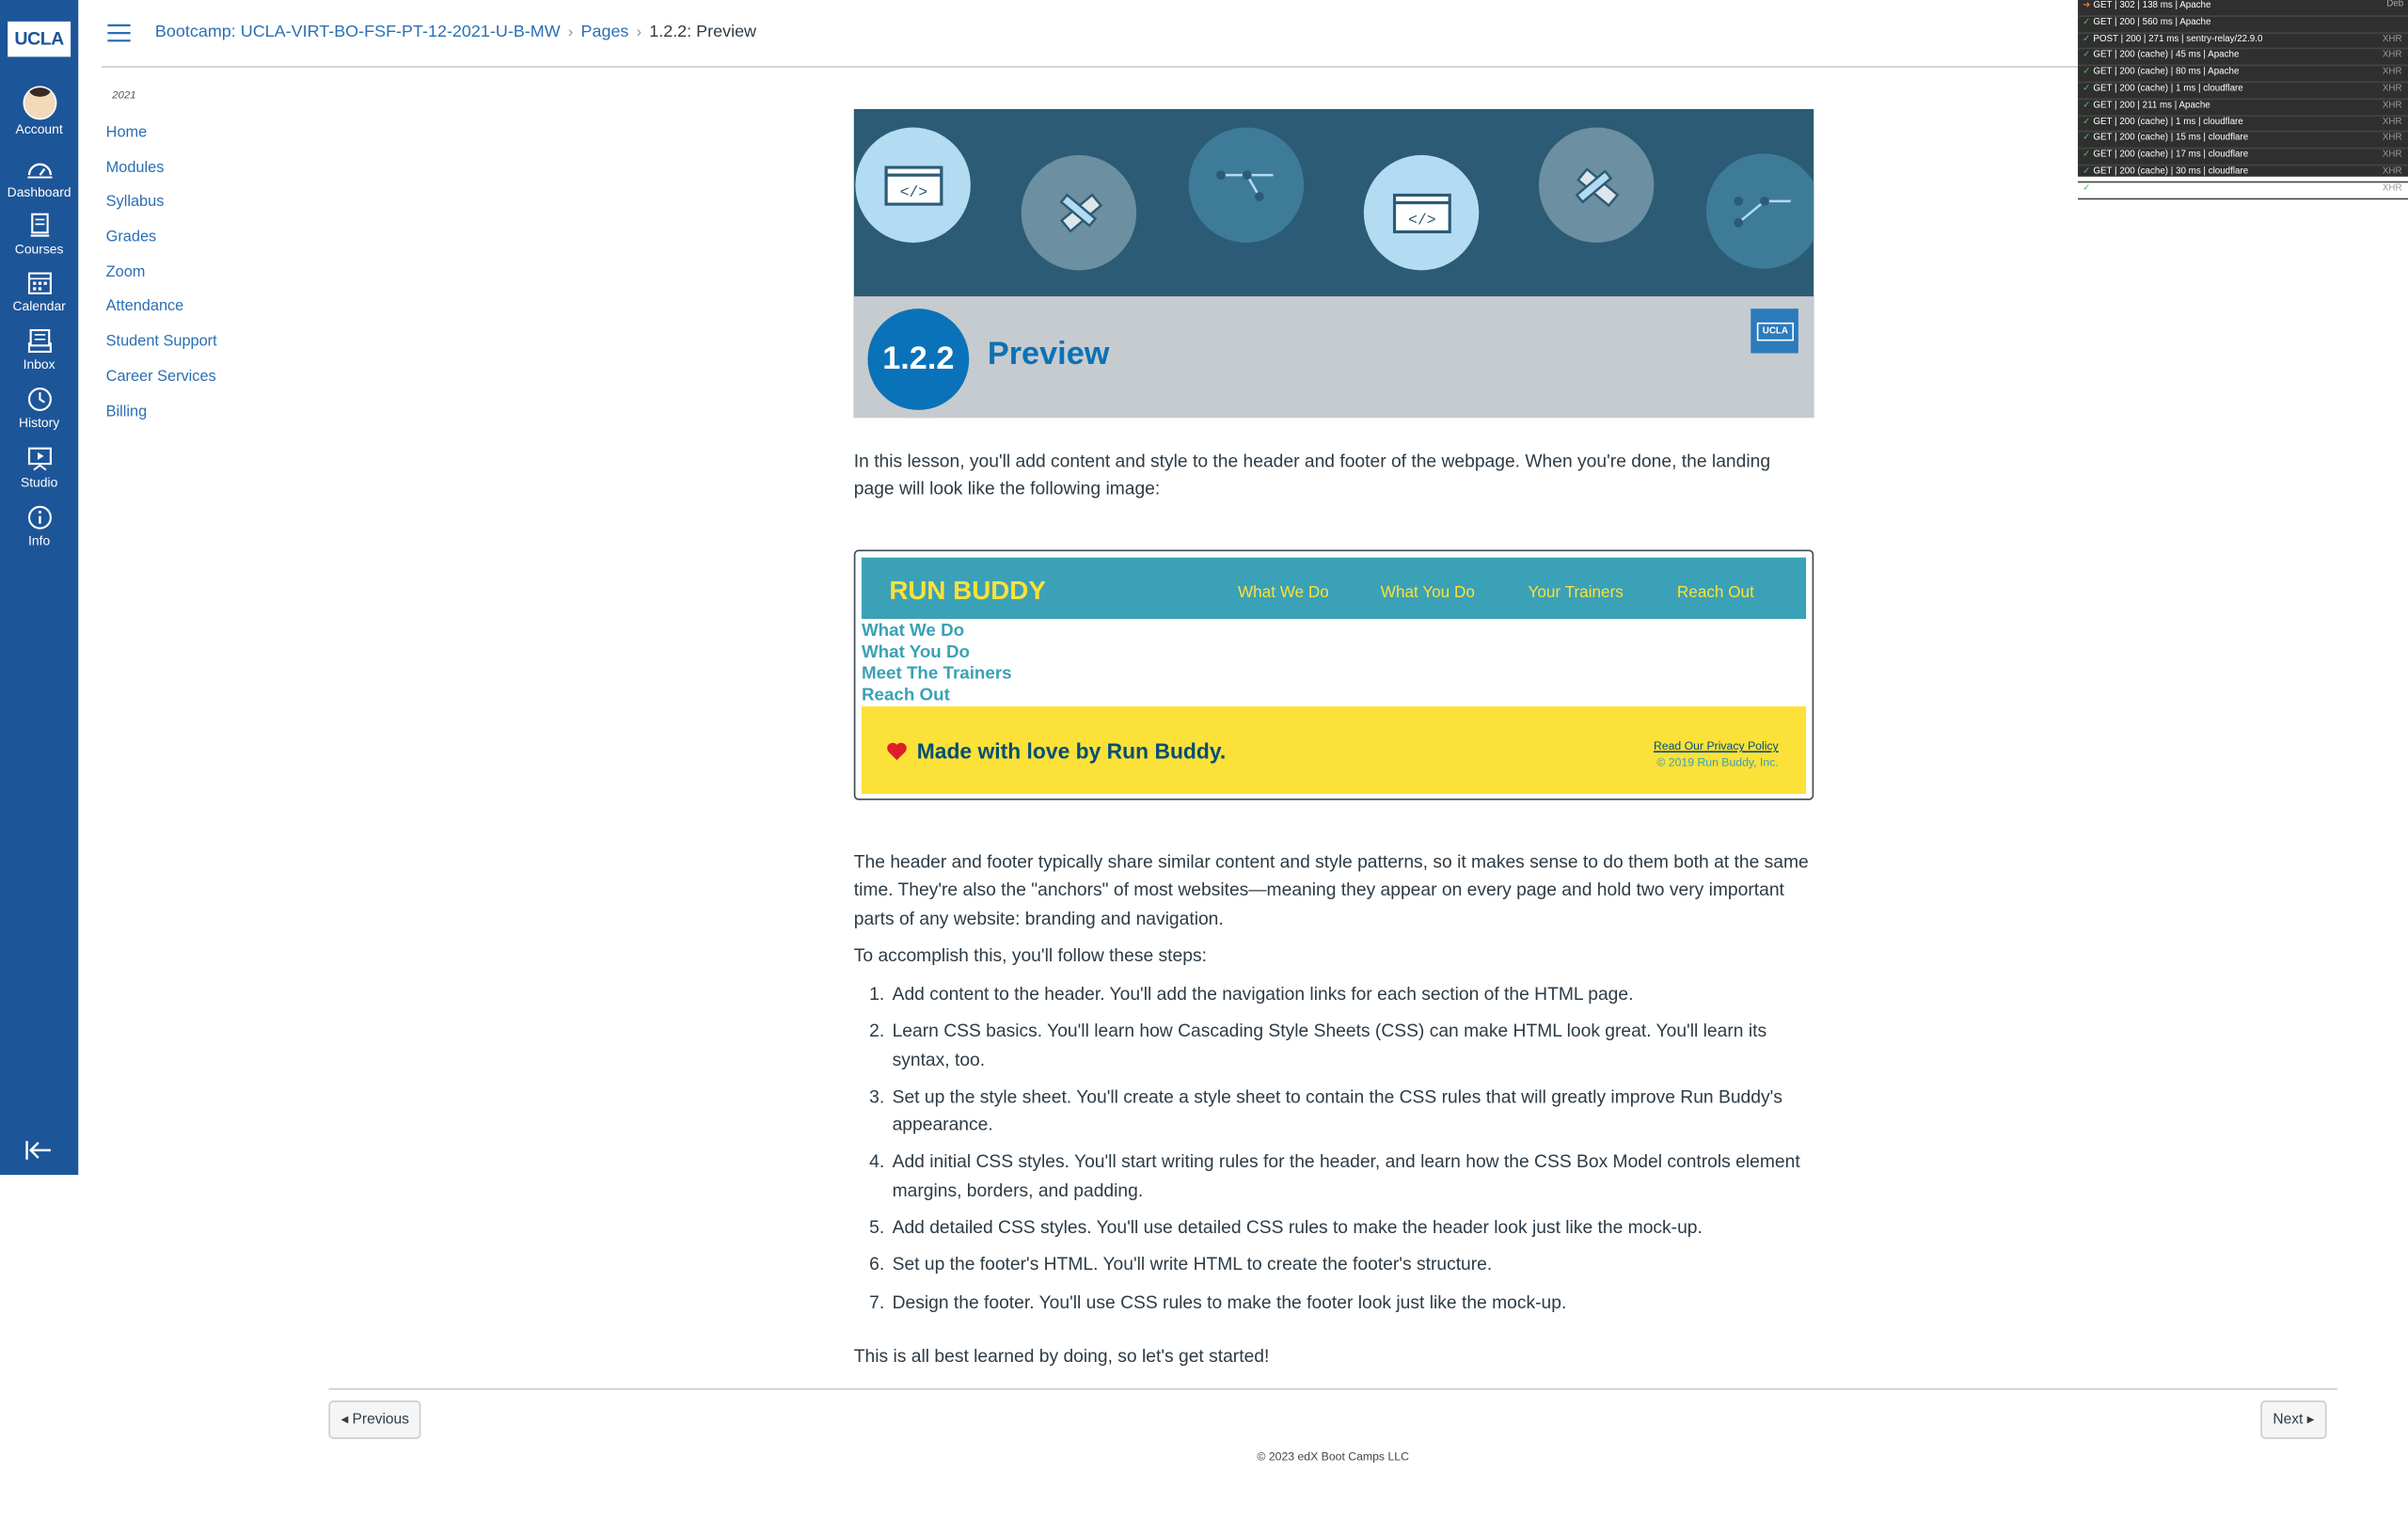 The image size is (2408, 1520). What do you see at coordinates (1716, 745) in the screenshot?
I see `mockup-privacy-link: Read Our Privacy Policy` at bounding box center [1716, 745].